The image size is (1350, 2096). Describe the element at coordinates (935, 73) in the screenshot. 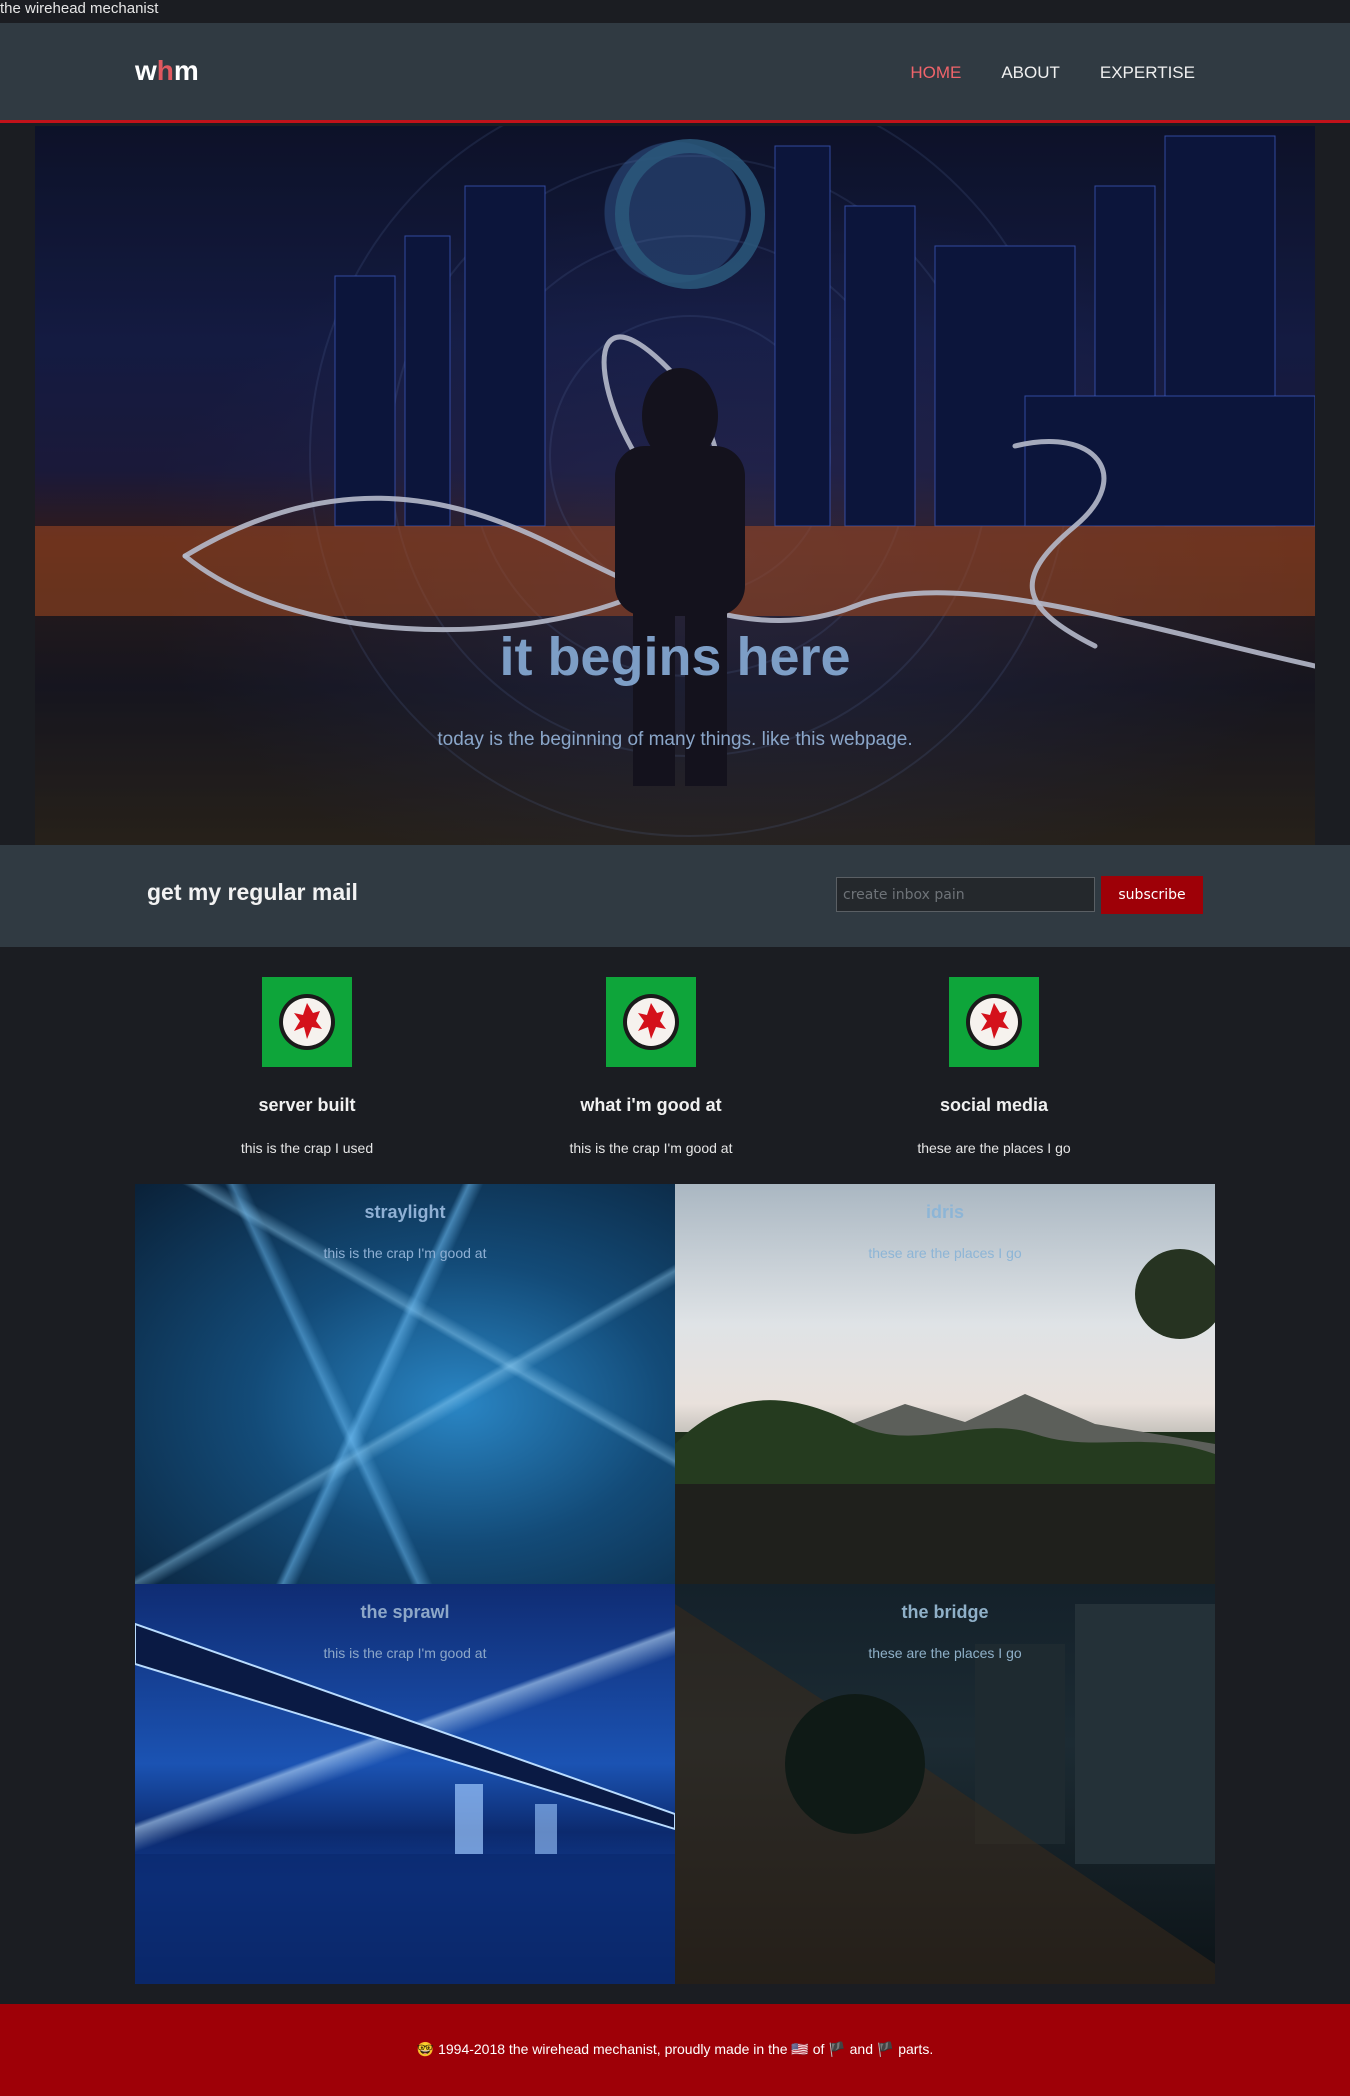

I see `nav-home-link: HOME` at that location.